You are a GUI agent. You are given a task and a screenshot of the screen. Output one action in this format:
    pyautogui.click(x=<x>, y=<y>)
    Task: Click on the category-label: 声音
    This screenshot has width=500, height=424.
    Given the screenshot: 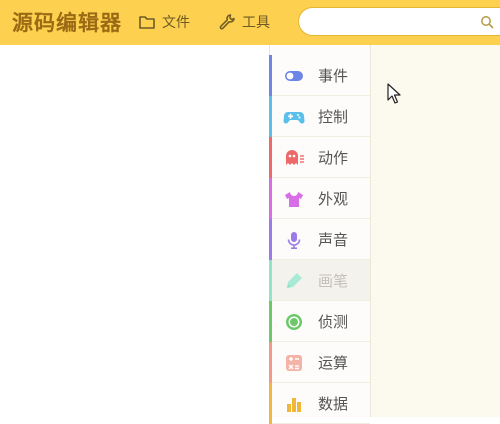 What is the action you would take?
    pyautogui.click(x=333, y=240)
    